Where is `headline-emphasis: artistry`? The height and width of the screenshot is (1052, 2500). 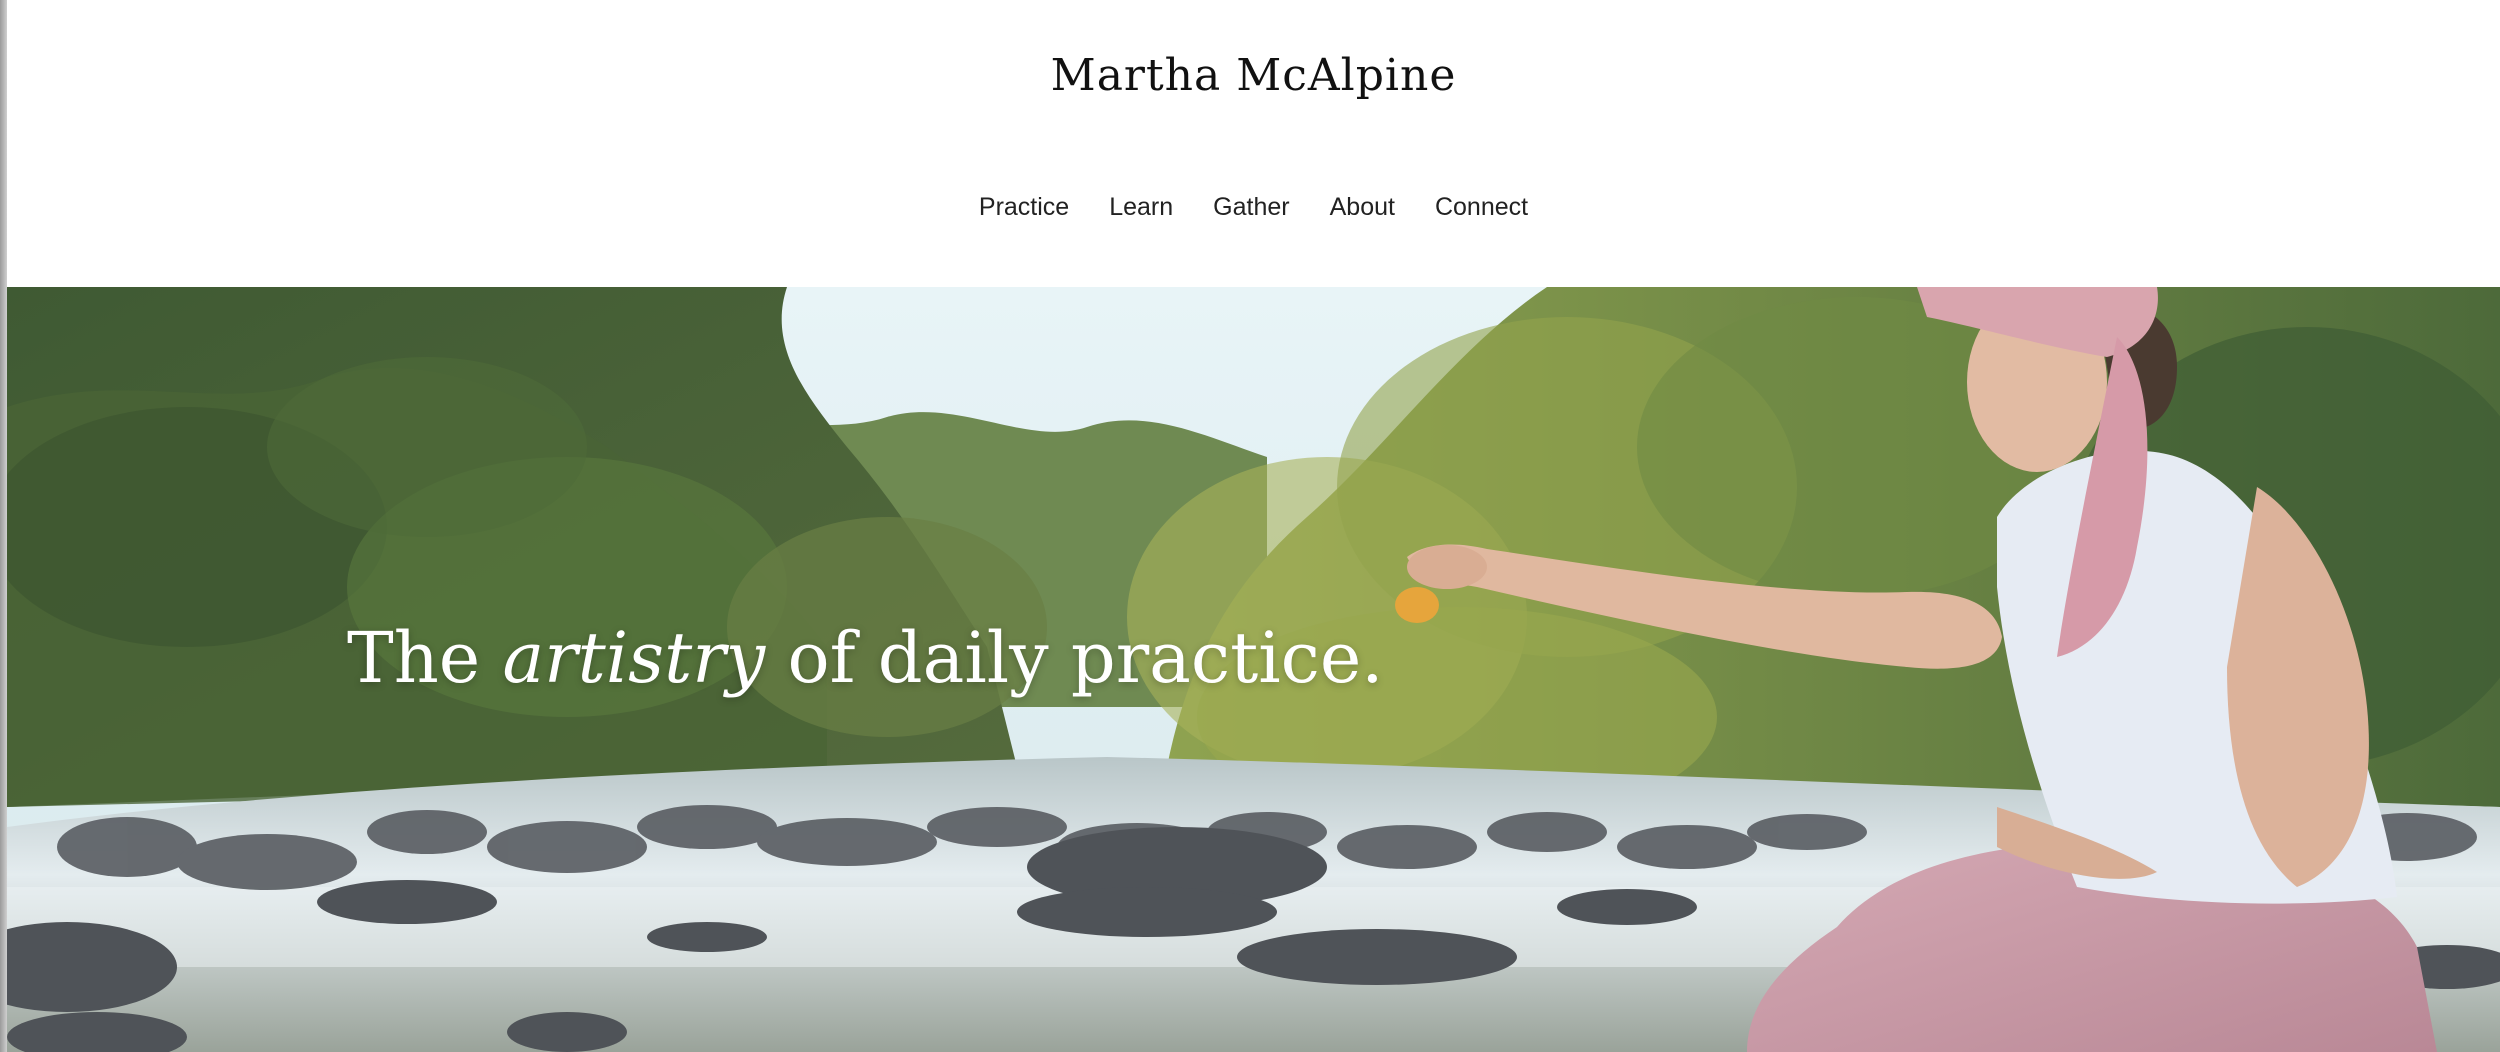
headline-emphasis: artistry is located at coordinates (634, 658).